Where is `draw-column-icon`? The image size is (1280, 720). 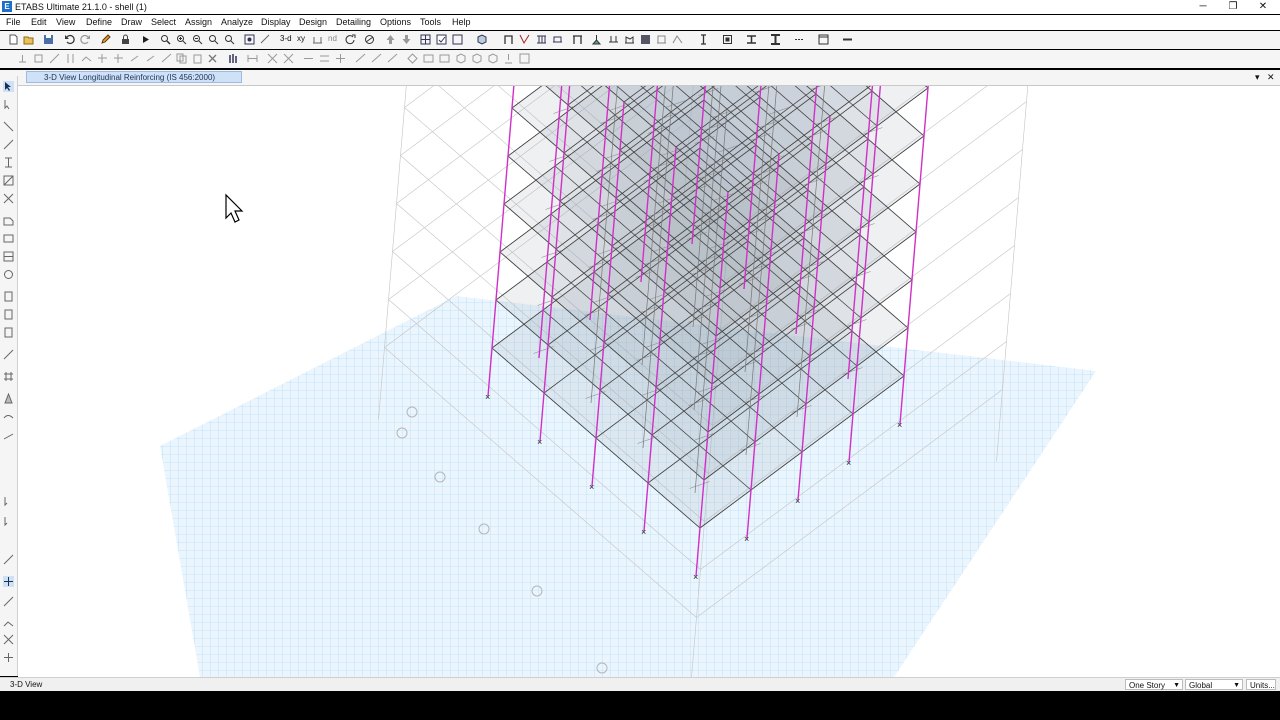
draw-column-icon is located at coordinates (70, 58).